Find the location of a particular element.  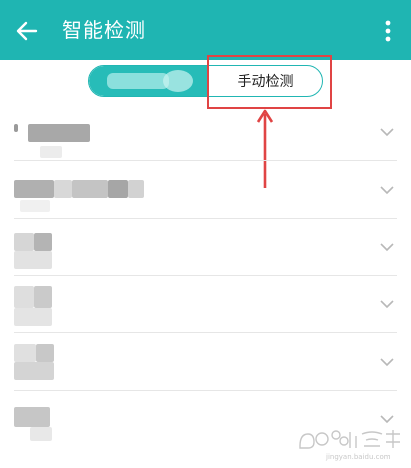

tab-smart-detection is located at coordinates (148, 81).